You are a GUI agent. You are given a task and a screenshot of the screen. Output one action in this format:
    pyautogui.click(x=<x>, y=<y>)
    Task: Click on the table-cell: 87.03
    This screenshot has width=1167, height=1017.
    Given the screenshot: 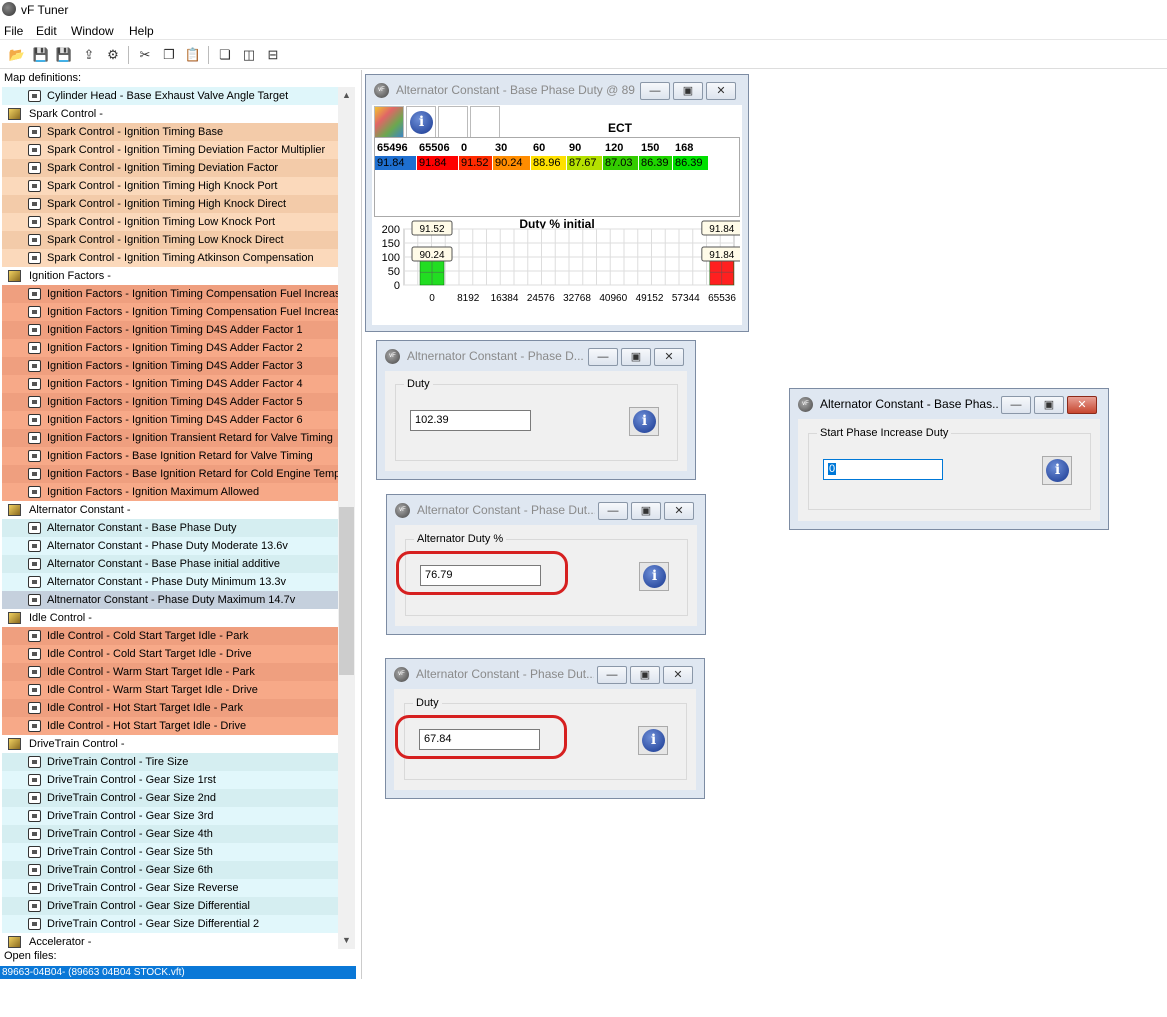 What is the action you would take?
    pyautogui.click(x=621, y=163)
    